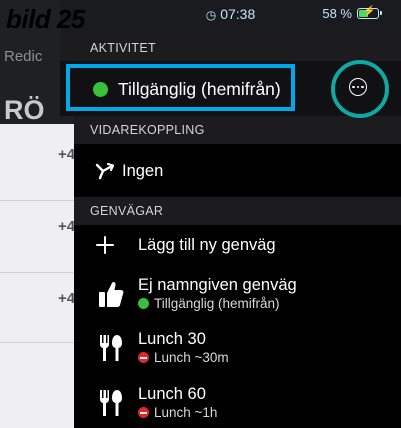  What do you see at coordinates (45, 19) in the screenshot?
I see `figure-caption: bild 25` at bounding box center [45, 19].